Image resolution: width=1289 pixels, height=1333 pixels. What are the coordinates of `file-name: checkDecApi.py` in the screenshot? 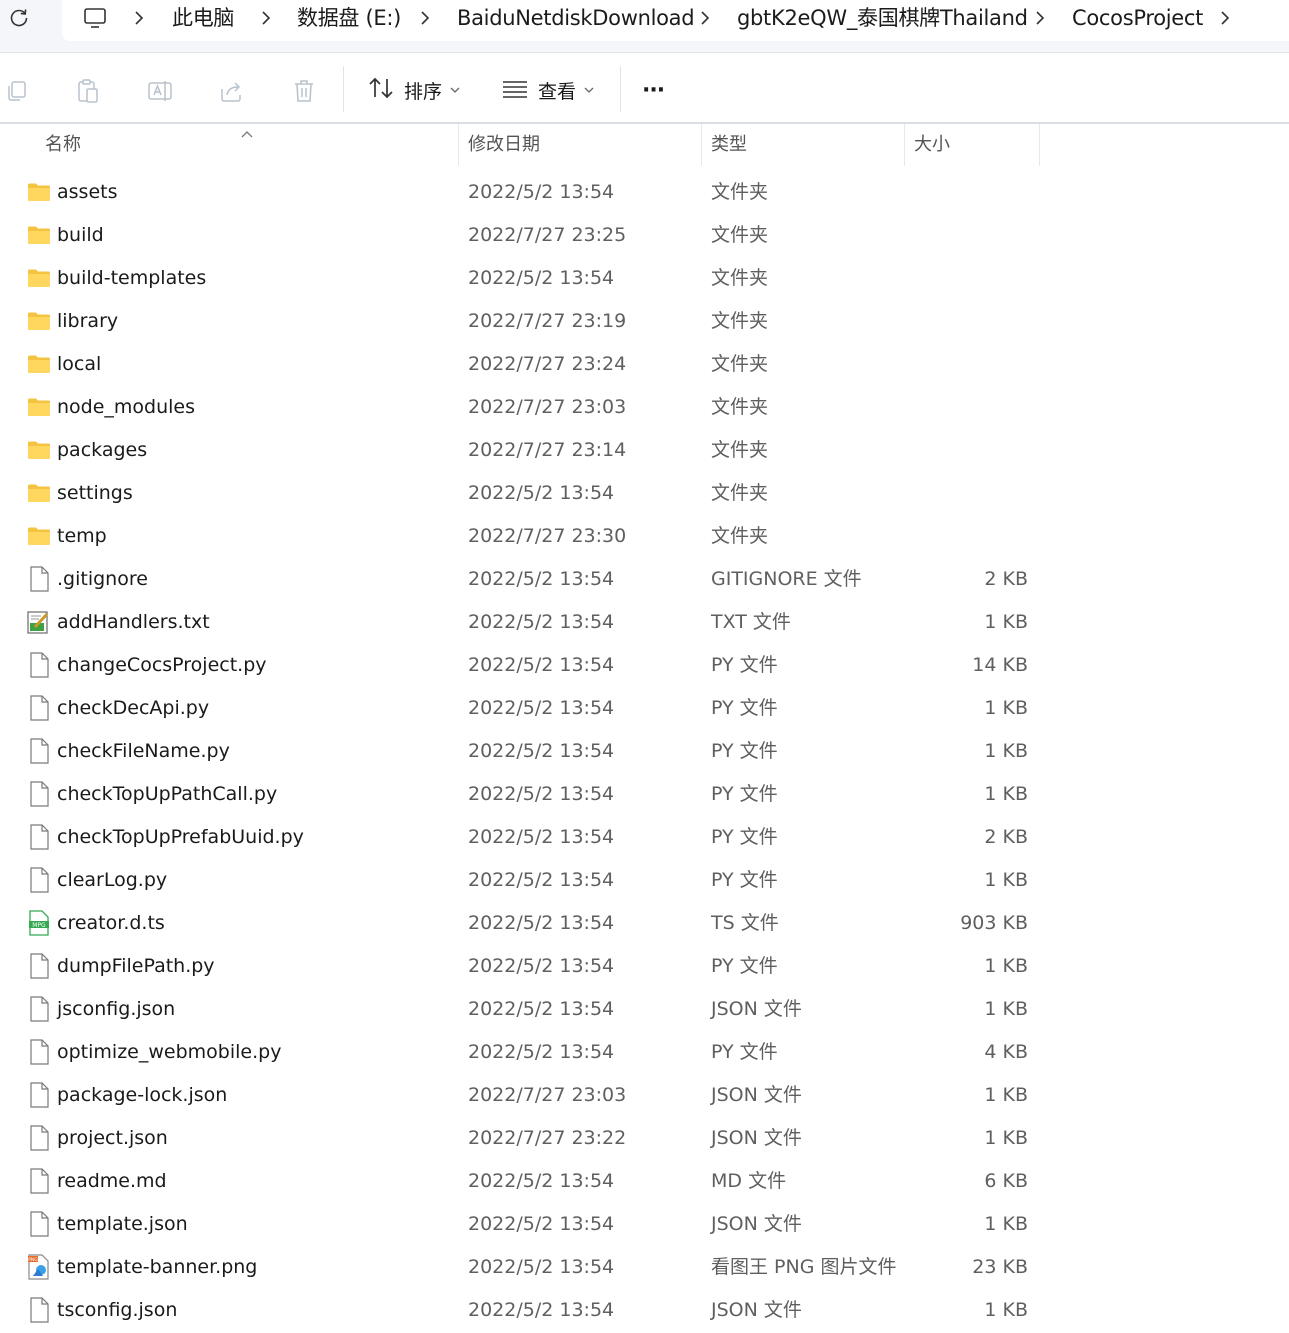 It's located at (133, 708).